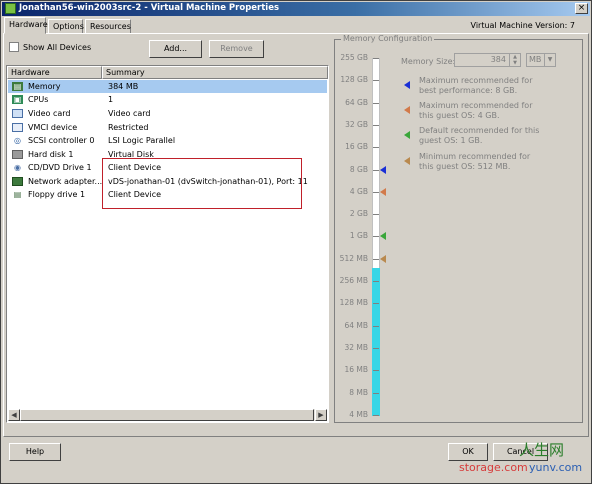 This screenshot has height=484, width=592. Describe the element at coordinates (354, 57) in the screenshot. I see `memory-scale-label: 255 GB` at that location.